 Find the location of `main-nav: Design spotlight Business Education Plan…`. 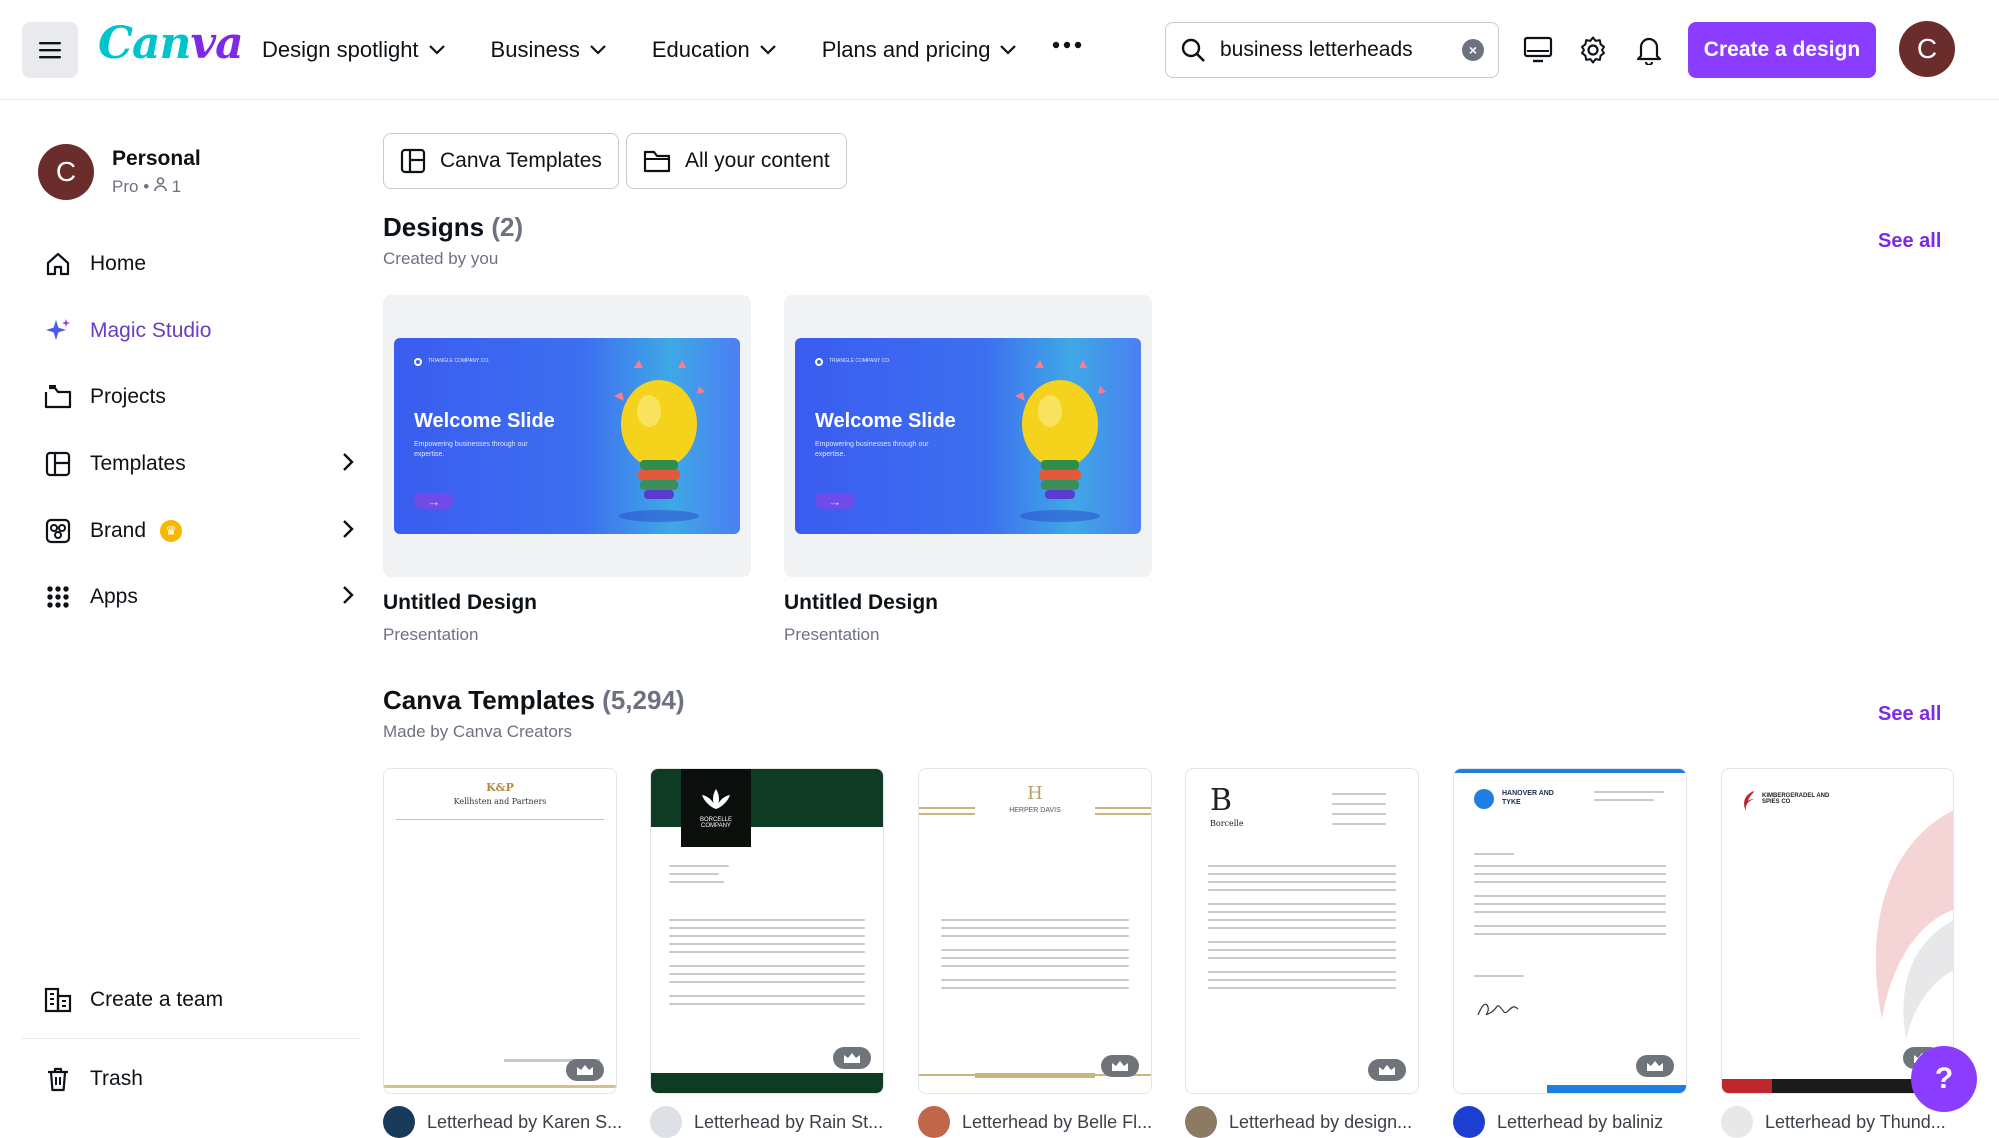

main-nav: Design spotlight Business Education Plan… is located at coordinates (662, 50).